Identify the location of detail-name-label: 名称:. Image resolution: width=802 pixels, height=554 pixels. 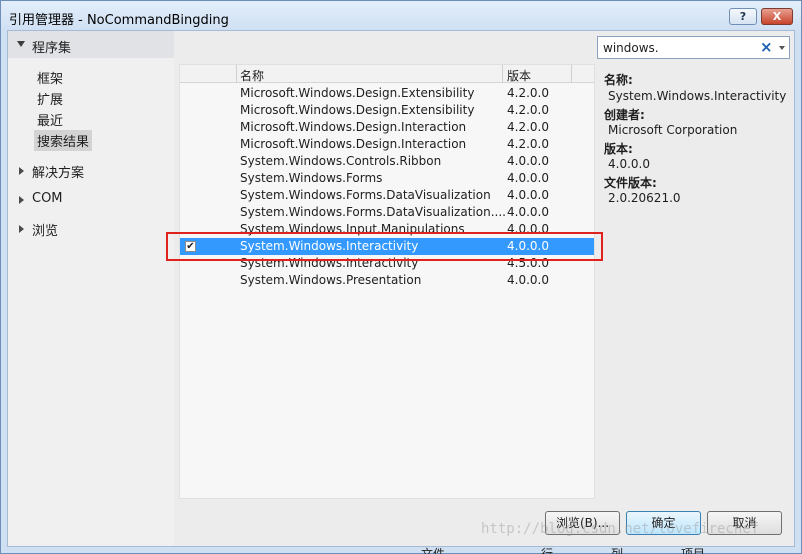
(618, 80).